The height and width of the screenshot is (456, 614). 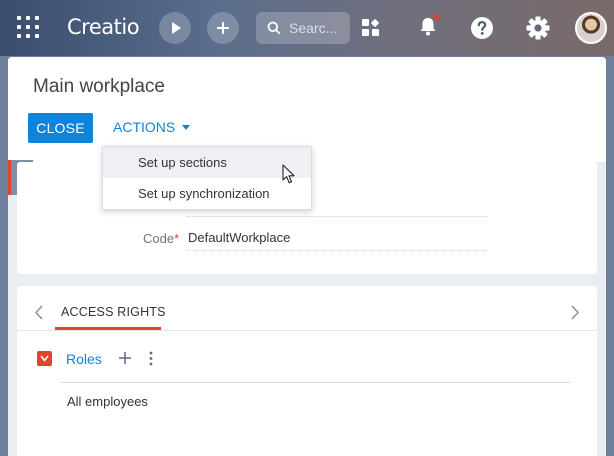 I want to click on help-icon, so click(x=482, y=28).